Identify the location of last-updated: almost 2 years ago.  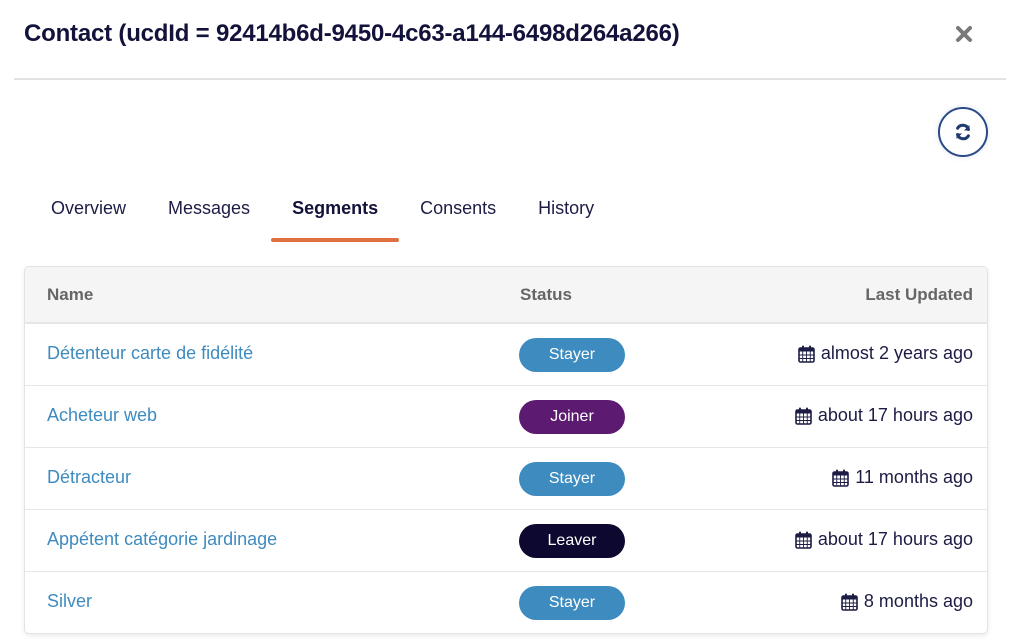
(885, 353).